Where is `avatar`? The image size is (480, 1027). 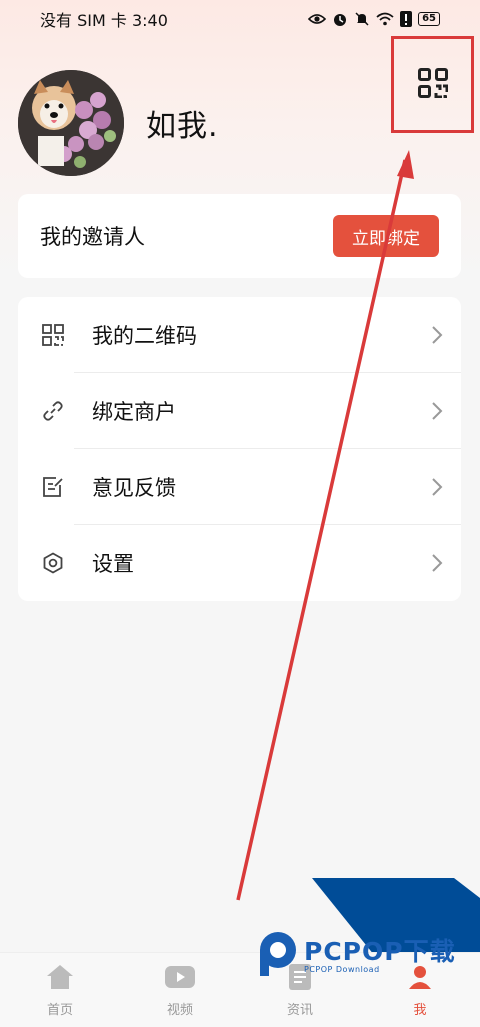
avatar is located at coordinates (71, 123).